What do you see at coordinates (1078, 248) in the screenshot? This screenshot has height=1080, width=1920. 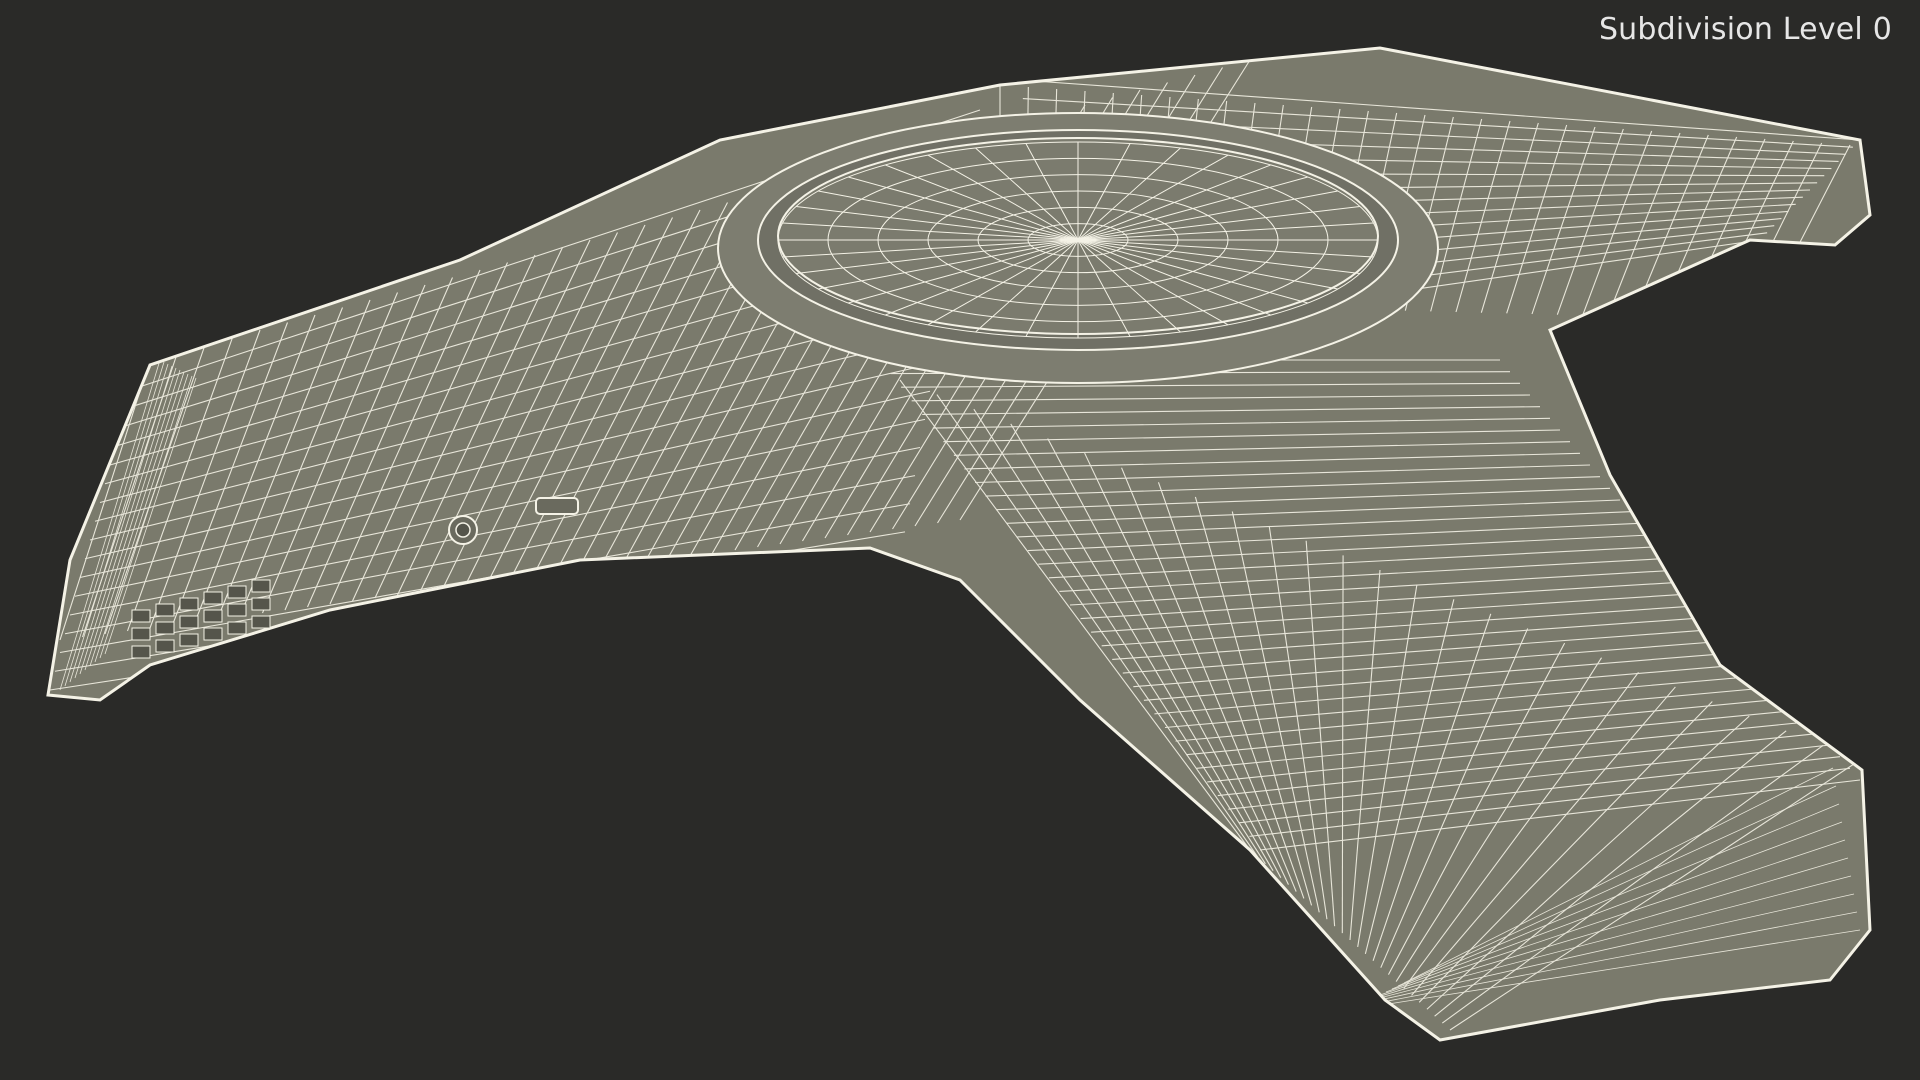 I see `speaker-dome` at bounding box center [1078, 248].